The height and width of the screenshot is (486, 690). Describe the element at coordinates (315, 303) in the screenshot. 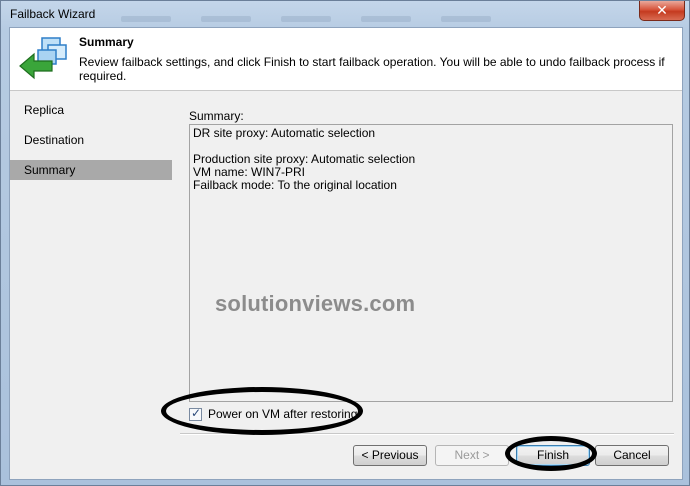

I see `watermark-text: solutionviews.com` at that location.